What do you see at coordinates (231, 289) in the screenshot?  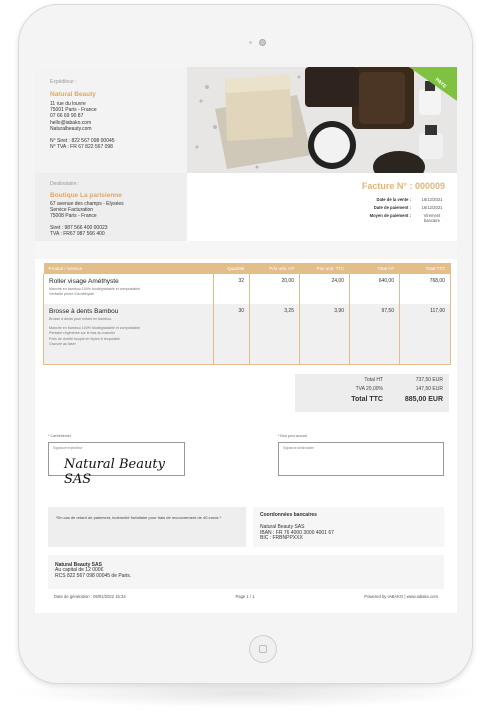 I see `cell-qty: 32` at bounding box center [231, 289].